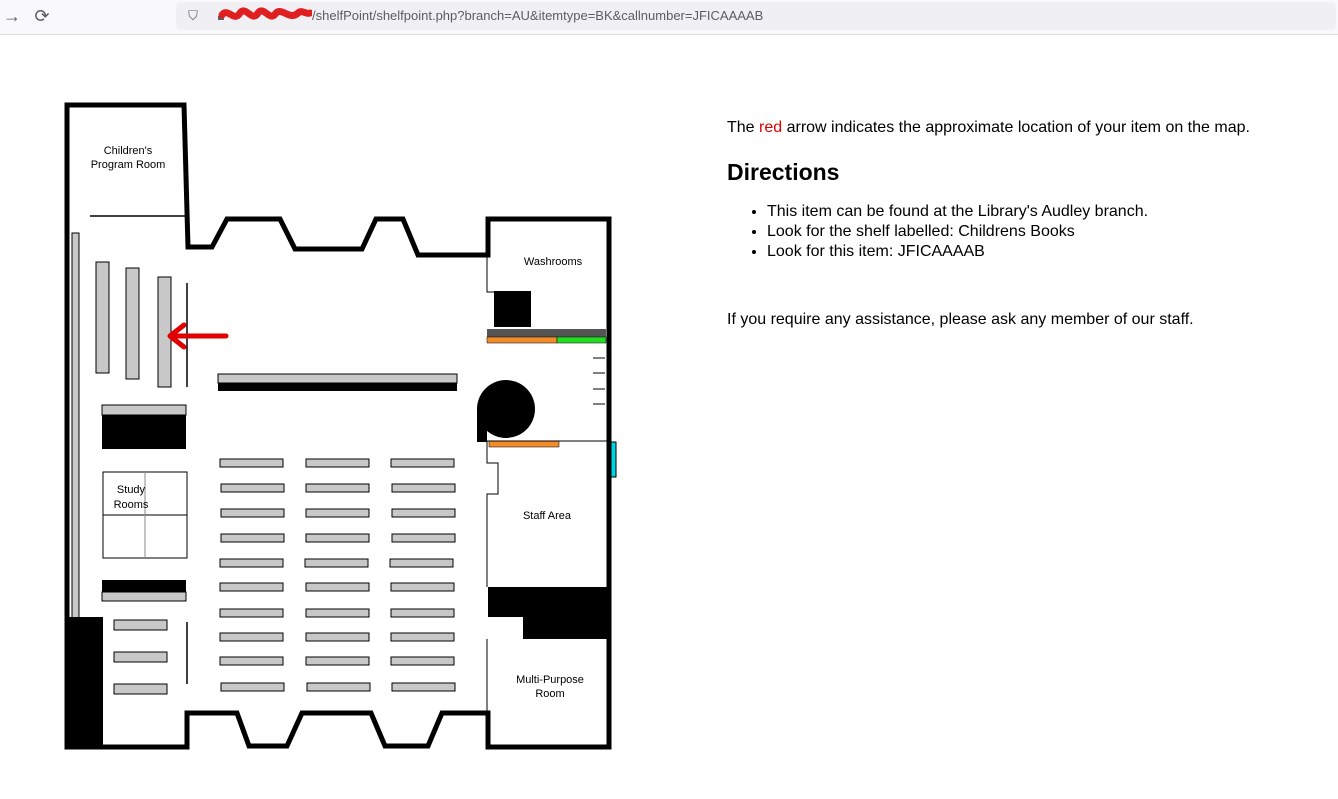 The height and width of the screenshot is (799, 1338). What do you see at coordinates (524, 444) in the screenshot?
I see `staff-counter-orange` at bounding box center [524, 444].